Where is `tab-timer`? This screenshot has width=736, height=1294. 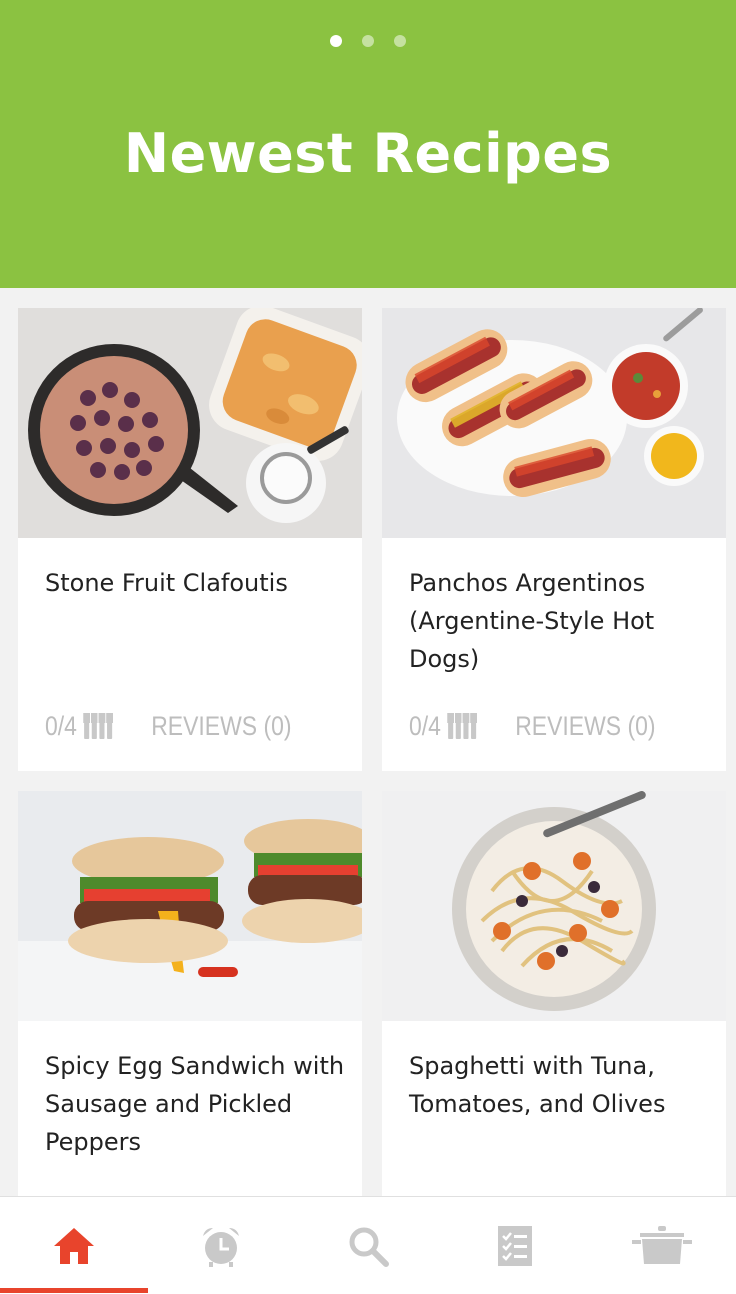 tab-timer is located at coordinates (220, 1245).